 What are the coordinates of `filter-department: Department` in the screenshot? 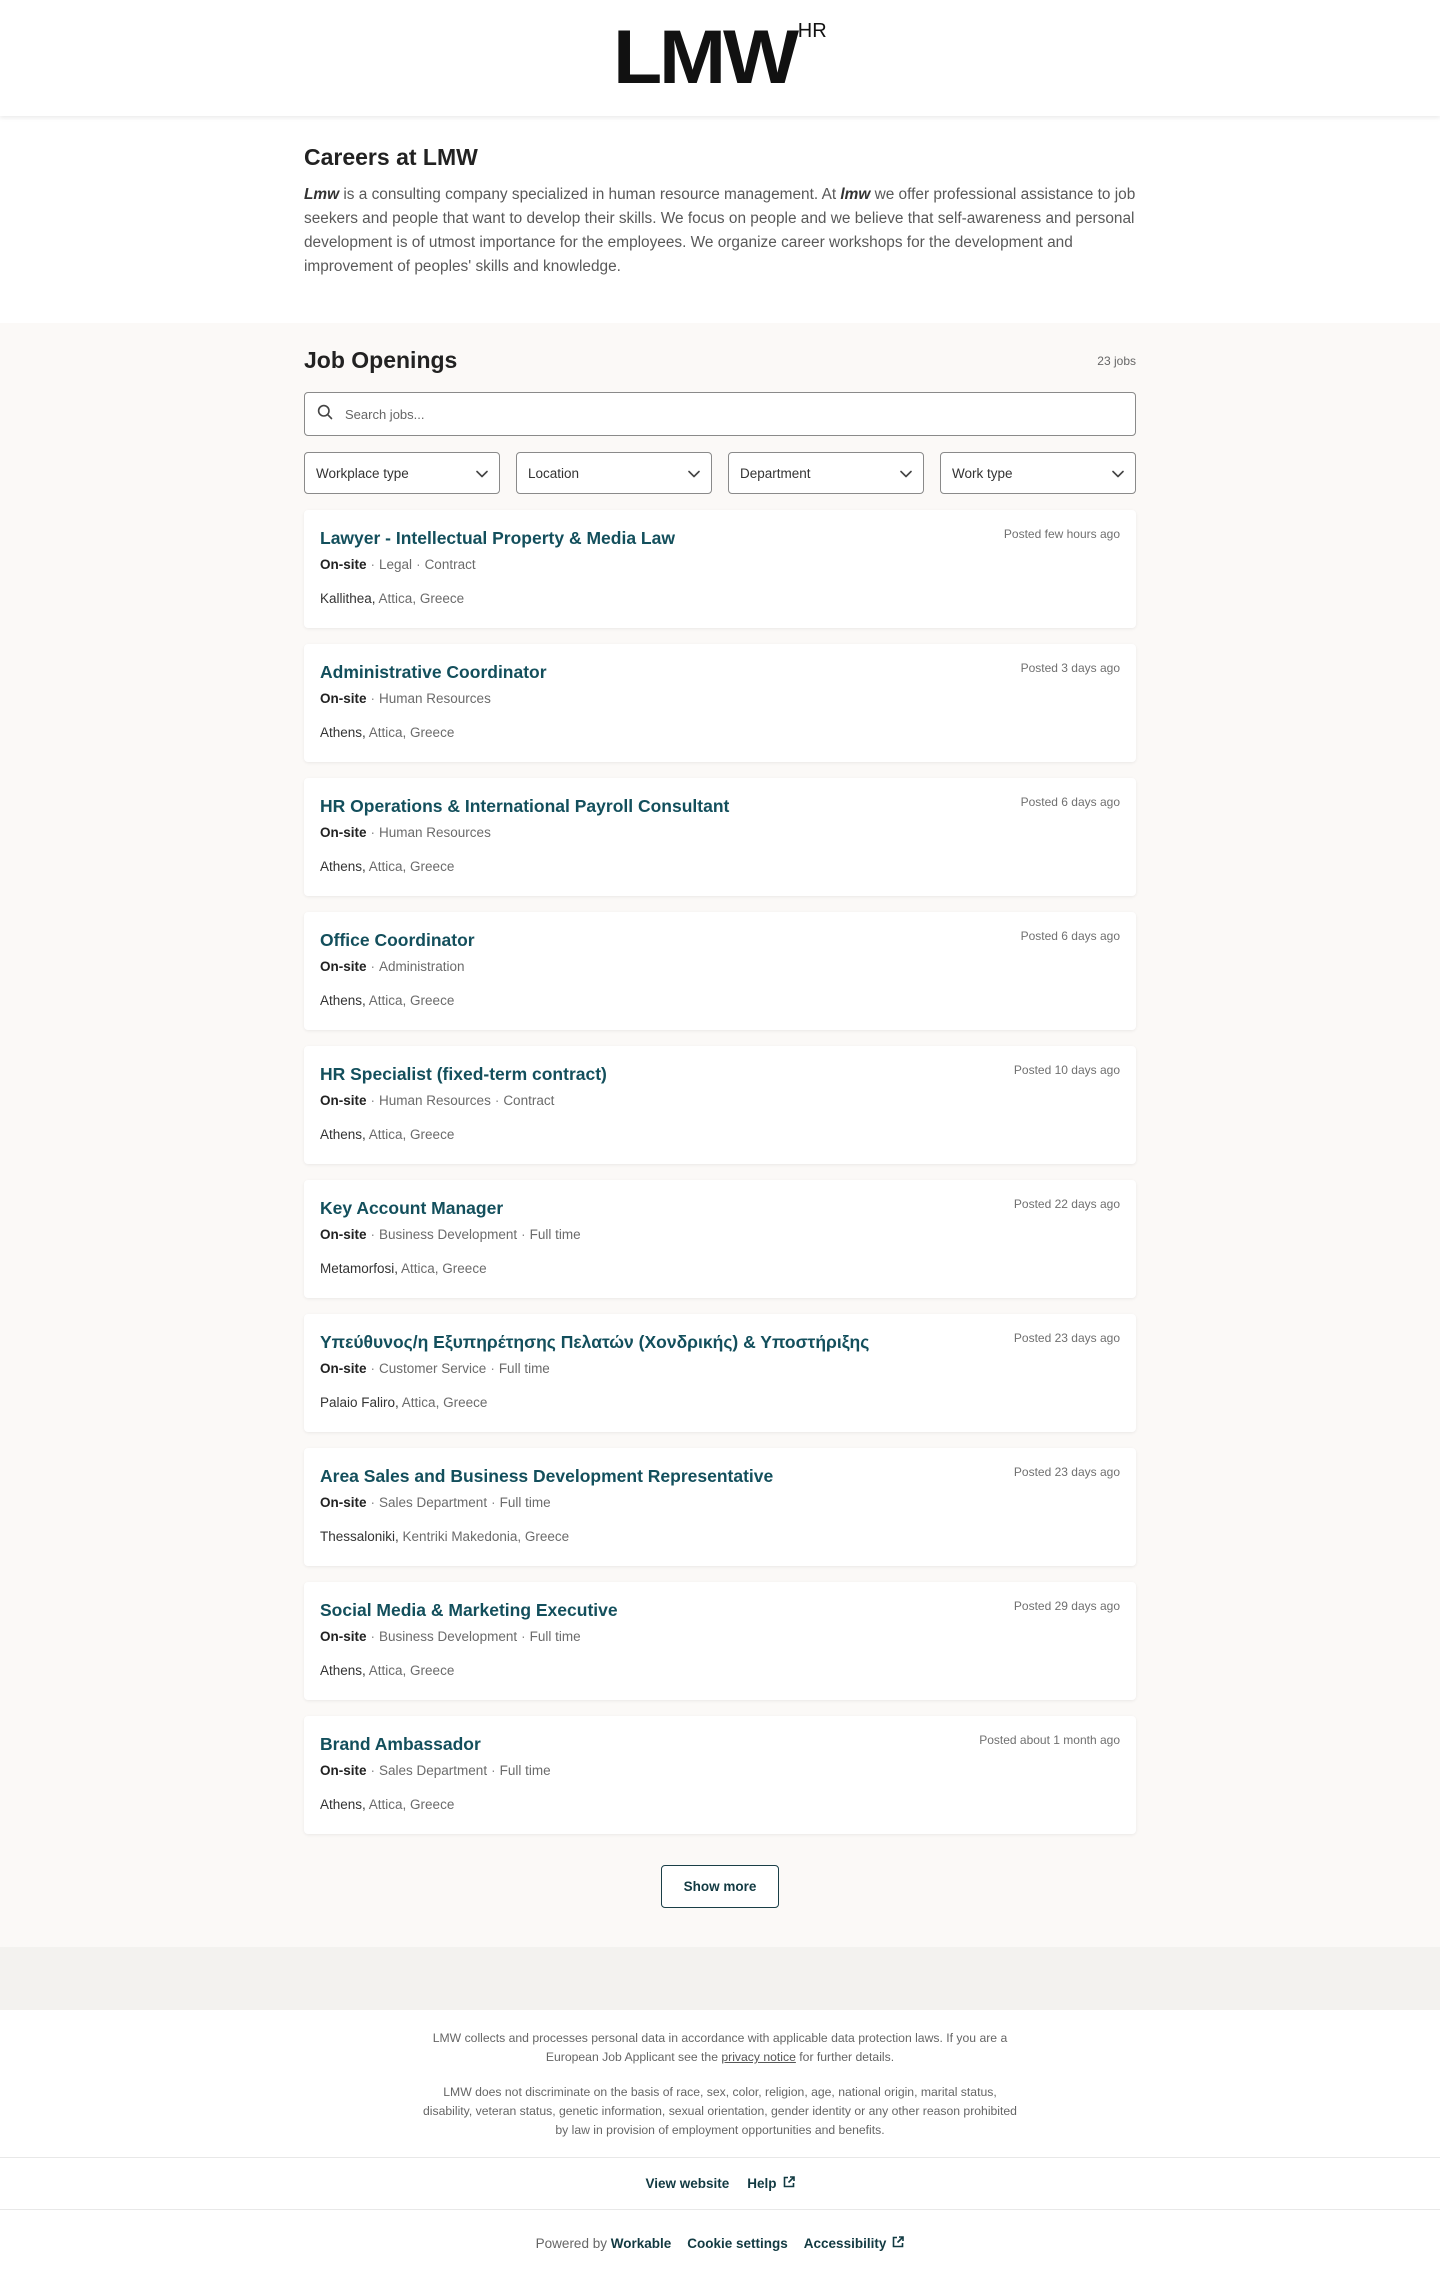 It's located at (826, 473).